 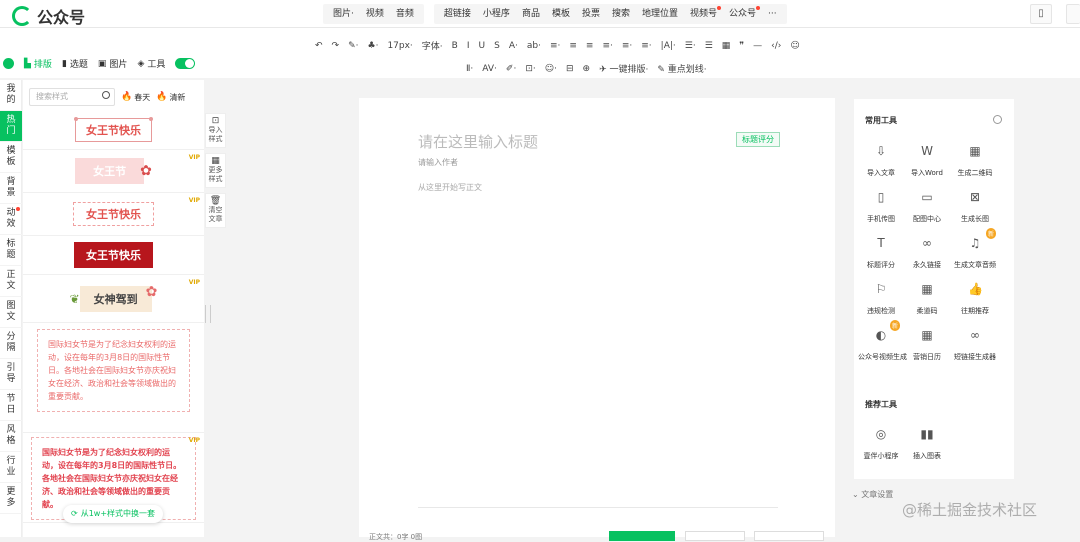 I want to click on hot-tag-fresh: 🔥 清新, so click(x=170, y=97).